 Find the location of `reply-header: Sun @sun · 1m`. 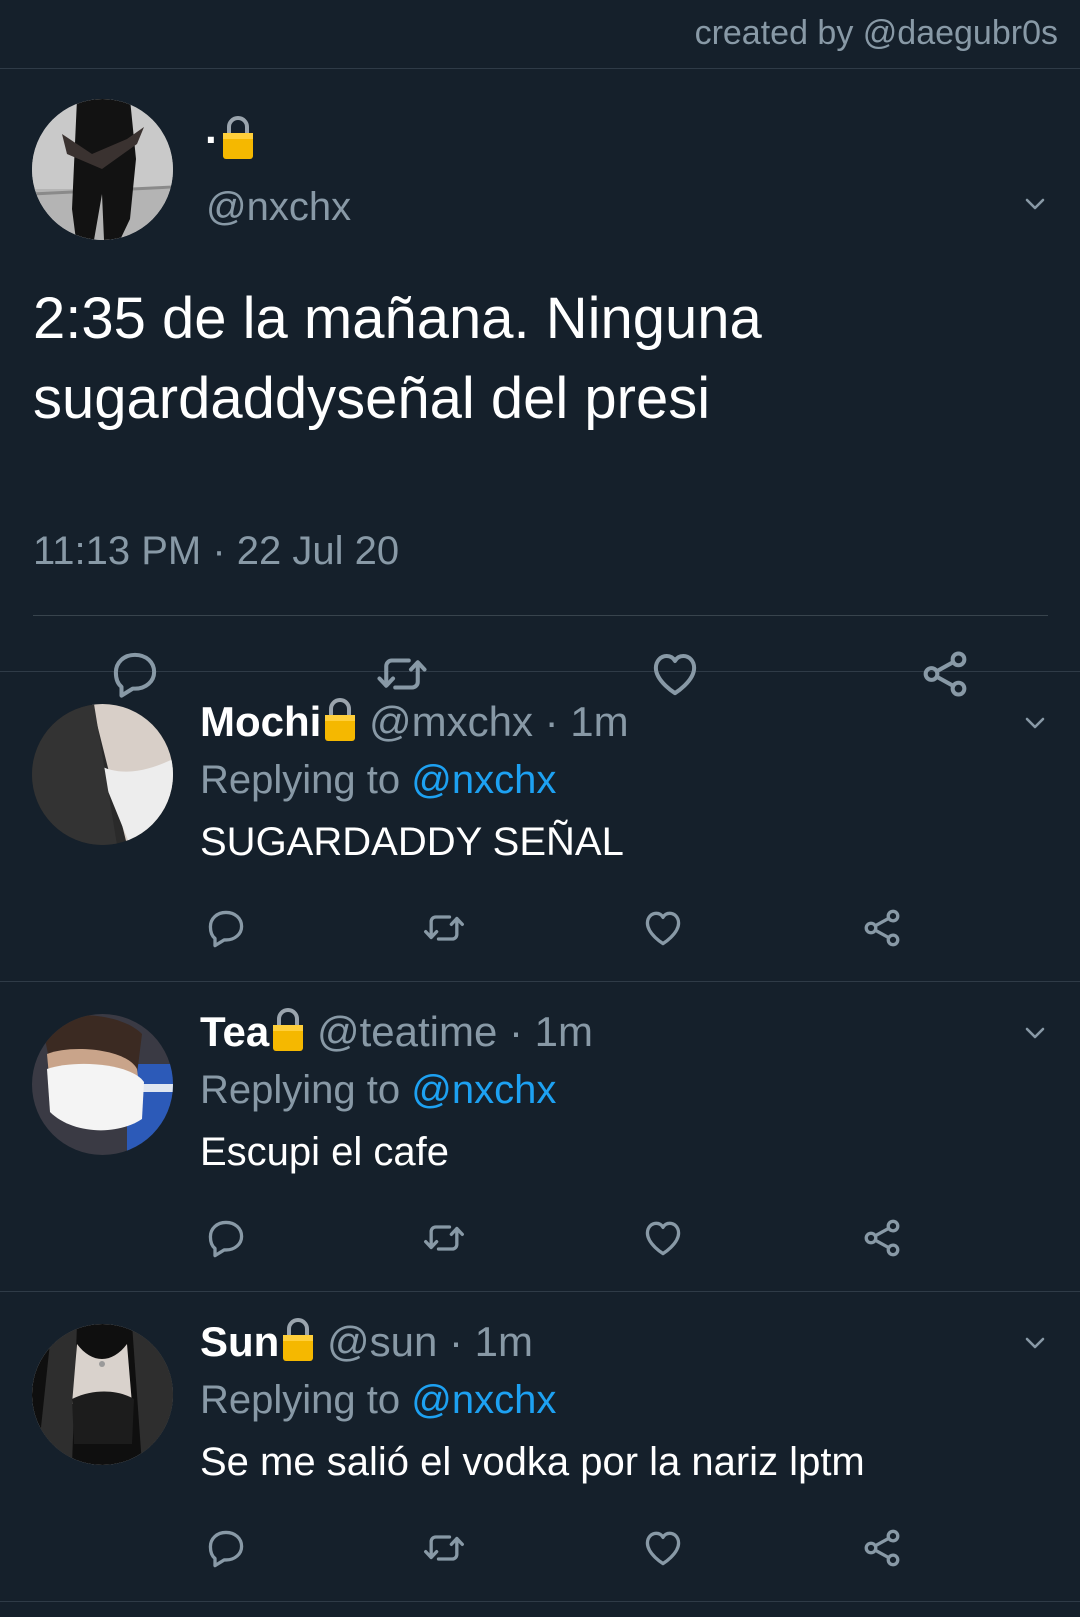

reply-header: Sun @sun · 1m is located at coordinates (366, 1341).